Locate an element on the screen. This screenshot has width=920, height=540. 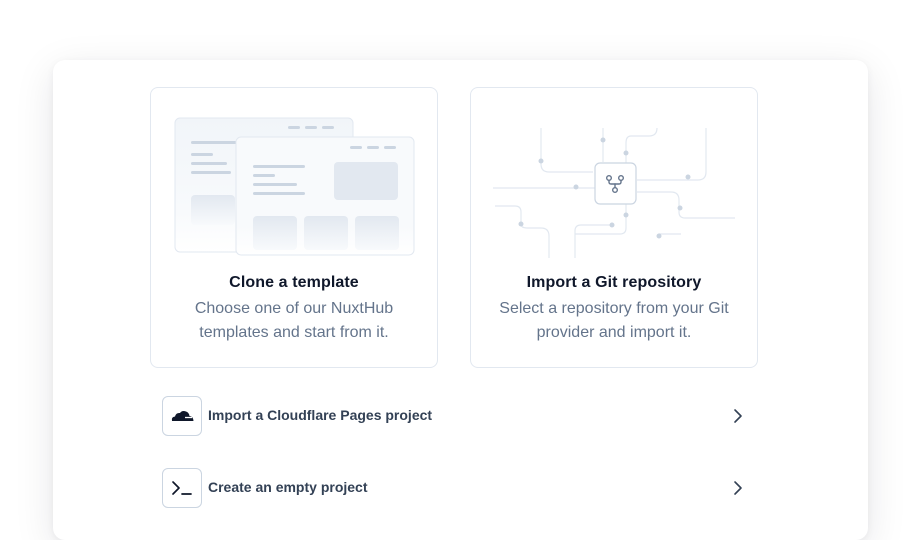
template-illustration is located at coordinates (294, 186).